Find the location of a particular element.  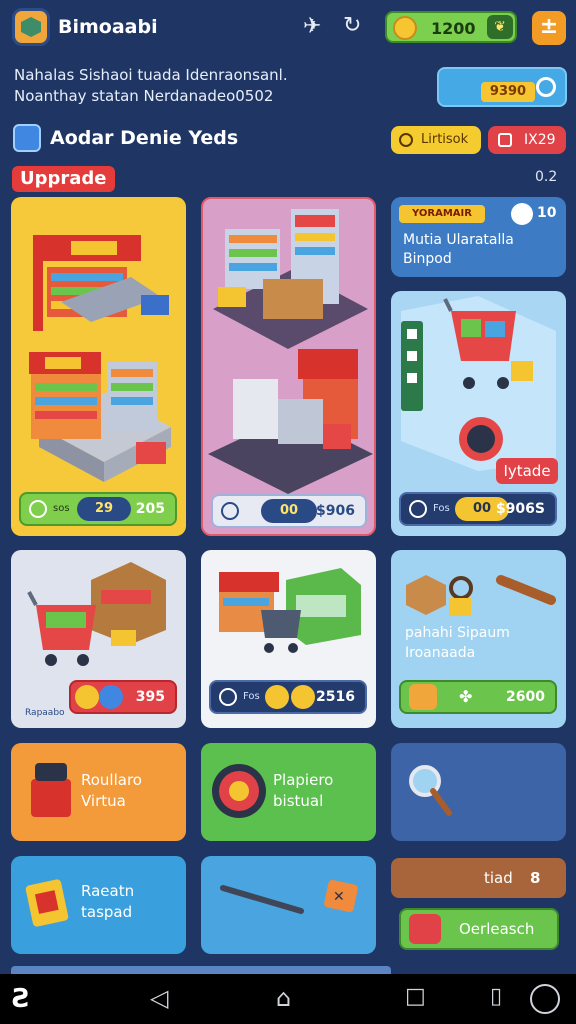

green-action-label: Oerleasch is located at coordinates (497, 929).